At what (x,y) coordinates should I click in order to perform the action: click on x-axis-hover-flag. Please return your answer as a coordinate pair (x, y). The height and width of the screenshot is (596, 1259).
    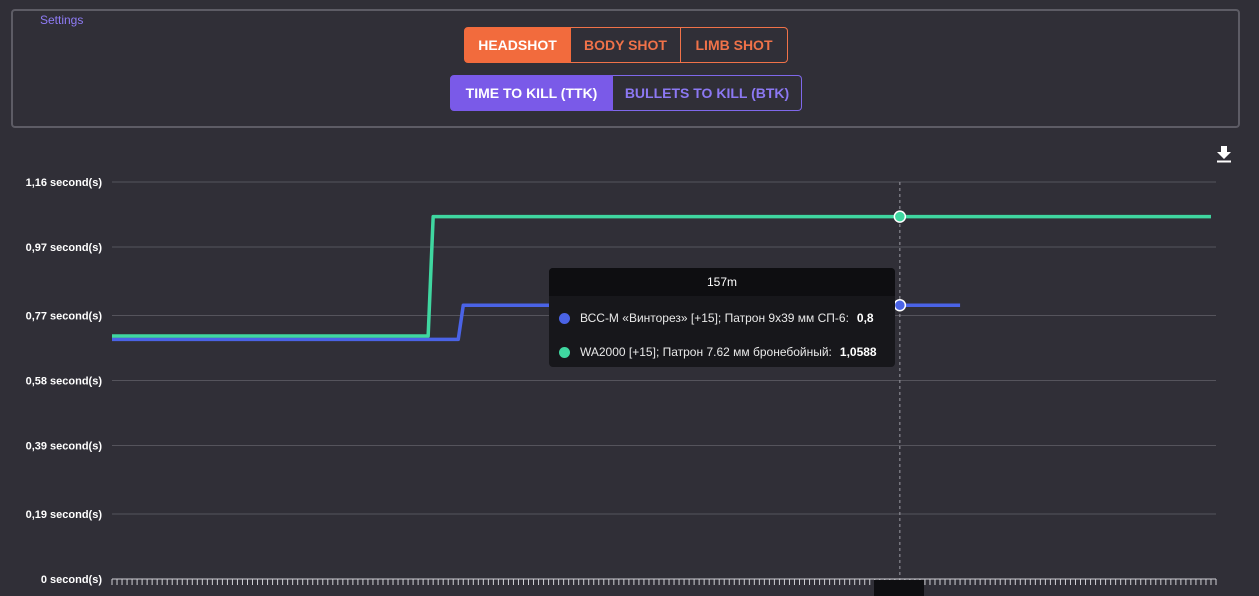
    Looking at the image, I should click on (899, 588).